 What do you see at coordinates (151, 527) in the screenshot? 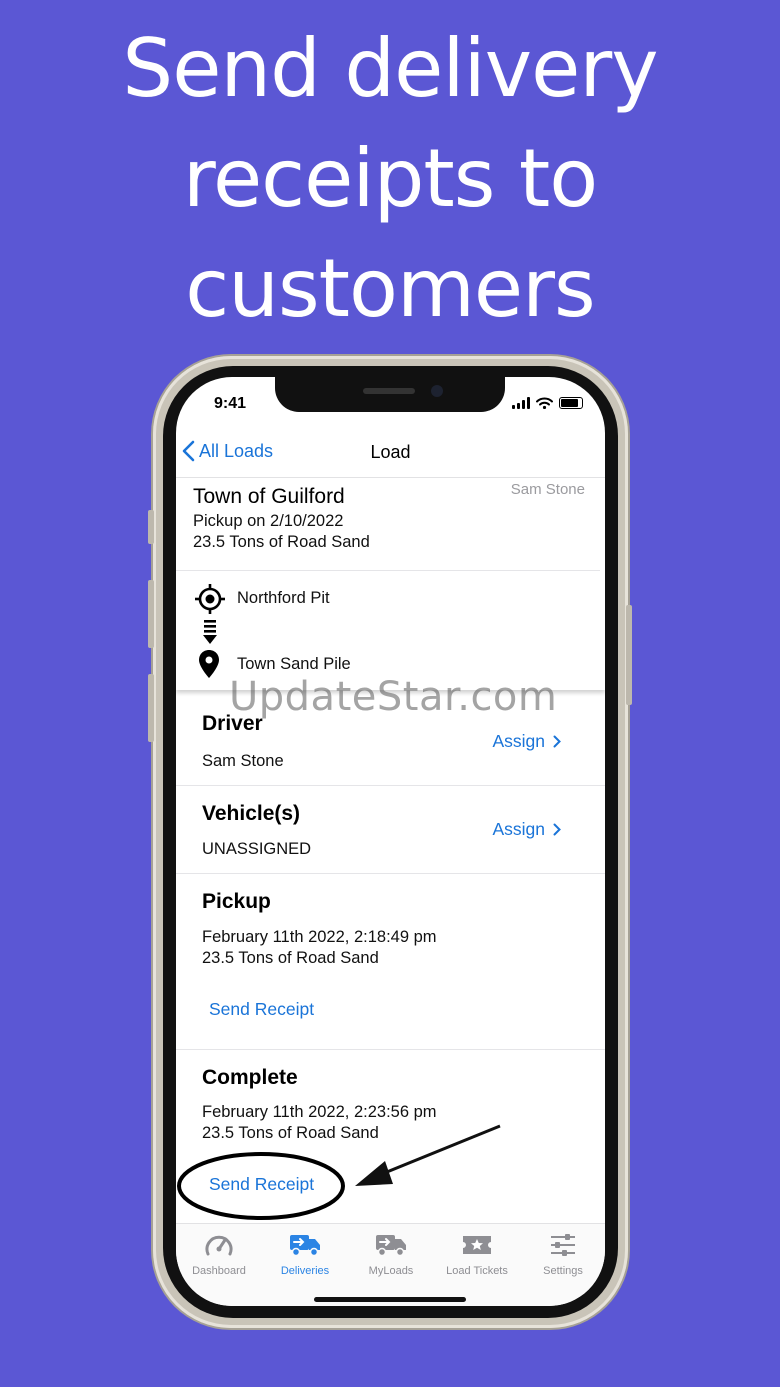
I see `mute-switch` at bounding box center [151, 527].